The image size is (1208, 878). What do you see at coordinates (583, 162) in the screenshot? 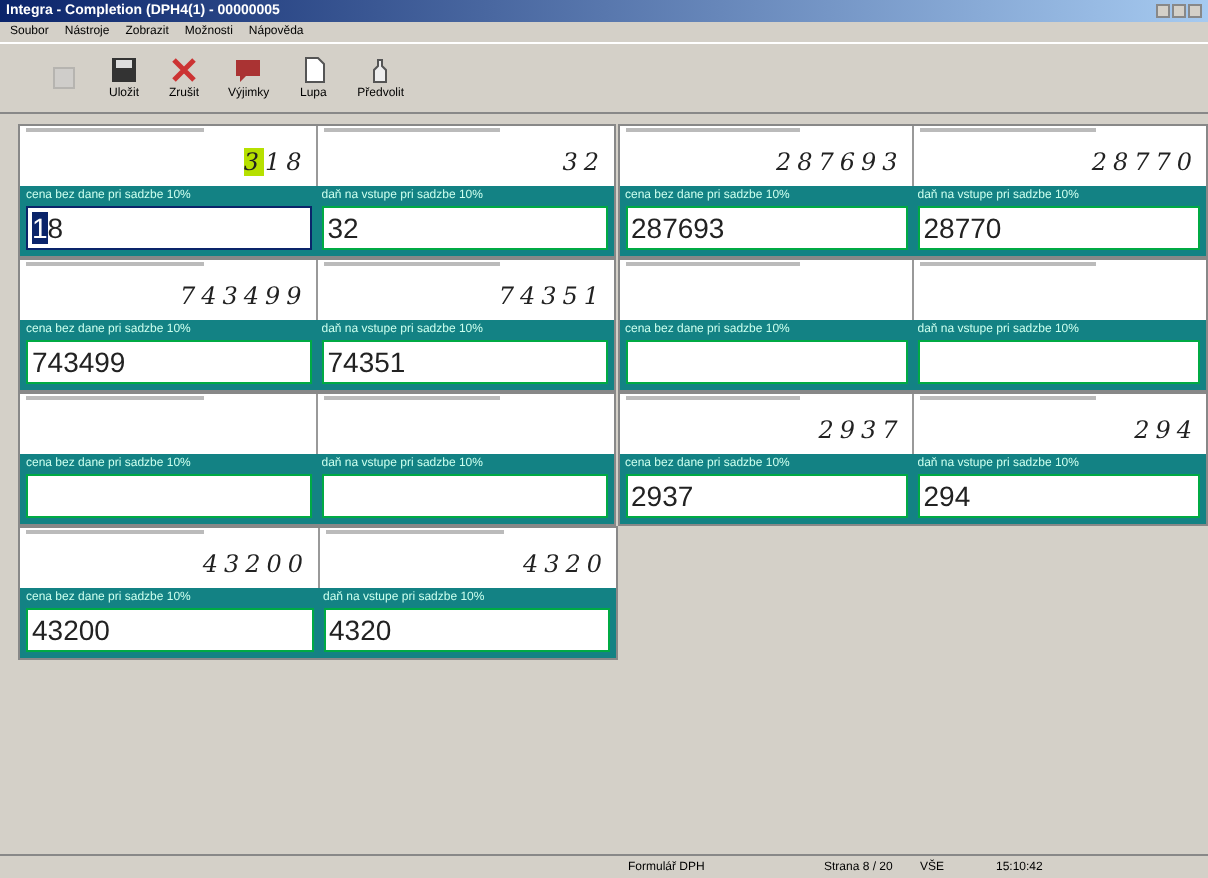
I see `handwritten-digits: 32` at bounding box center [583, 162].